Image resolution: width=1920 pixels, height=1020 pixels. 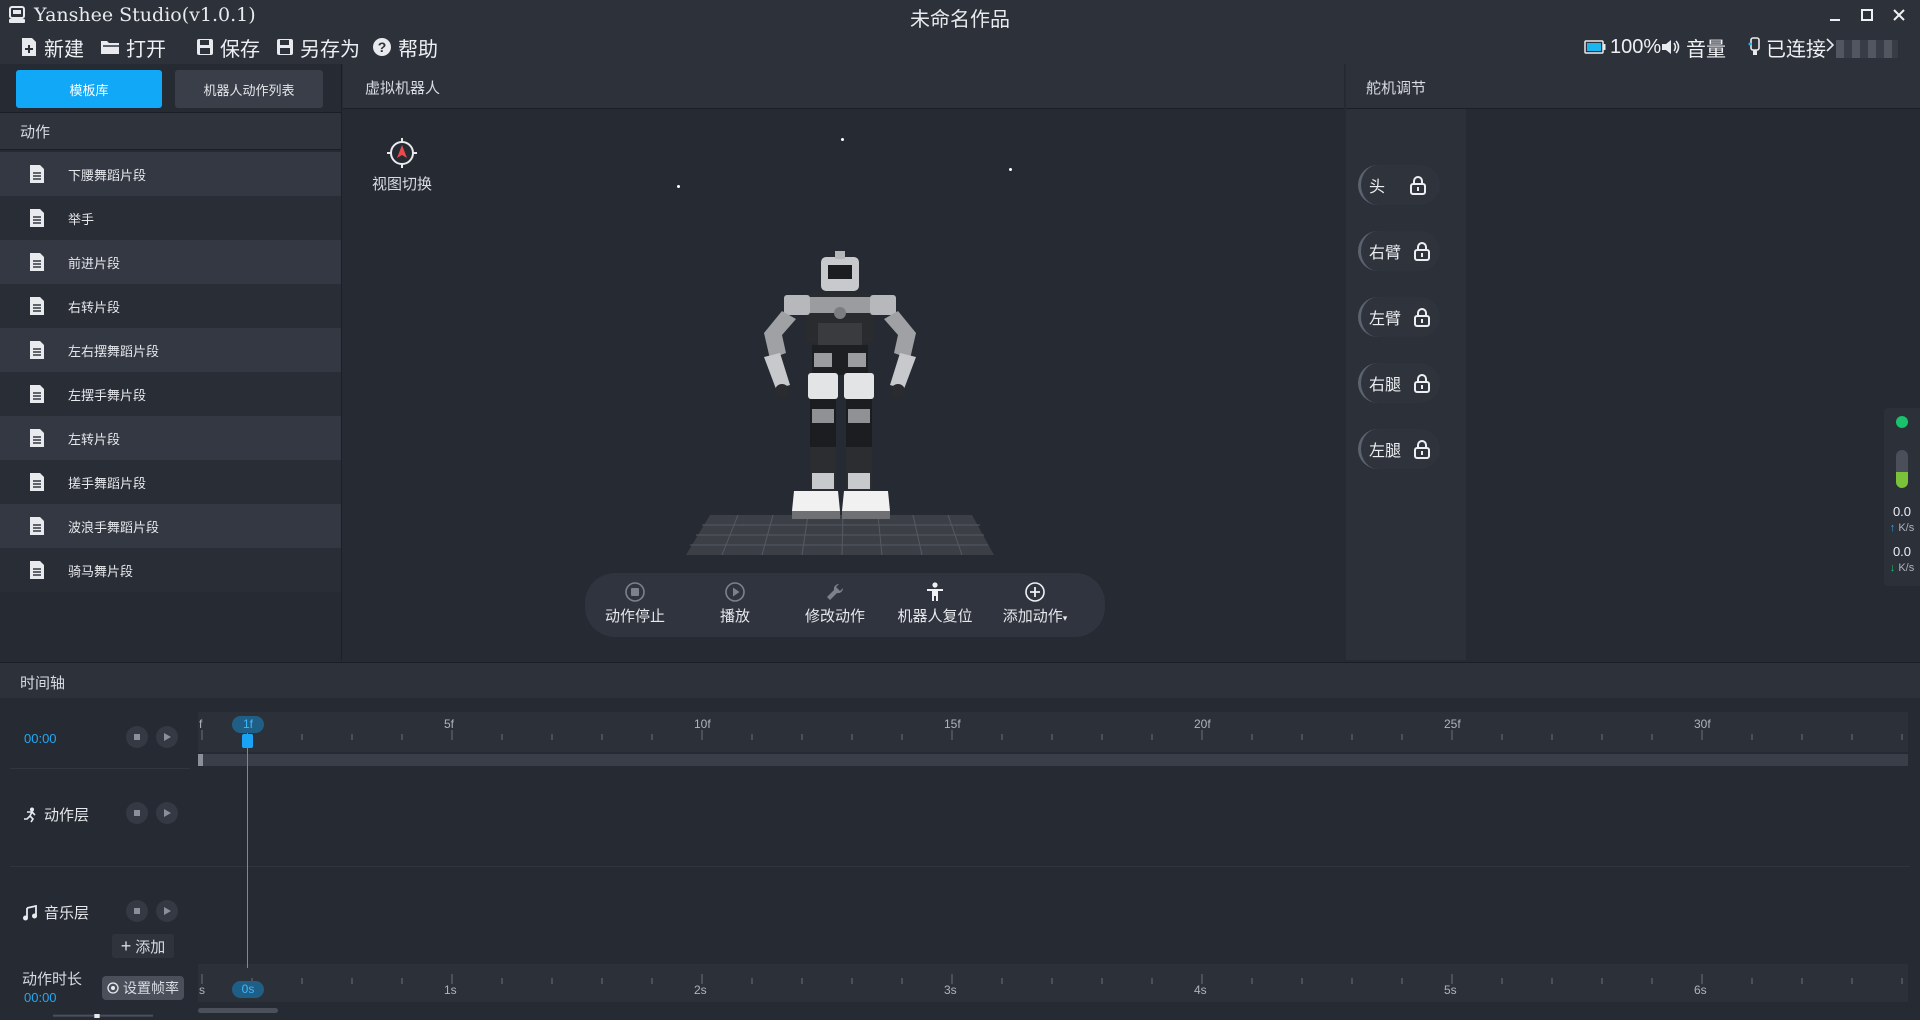 I want to click on action-item-label: 左摆手舞片段, so click(x=107, y=395).